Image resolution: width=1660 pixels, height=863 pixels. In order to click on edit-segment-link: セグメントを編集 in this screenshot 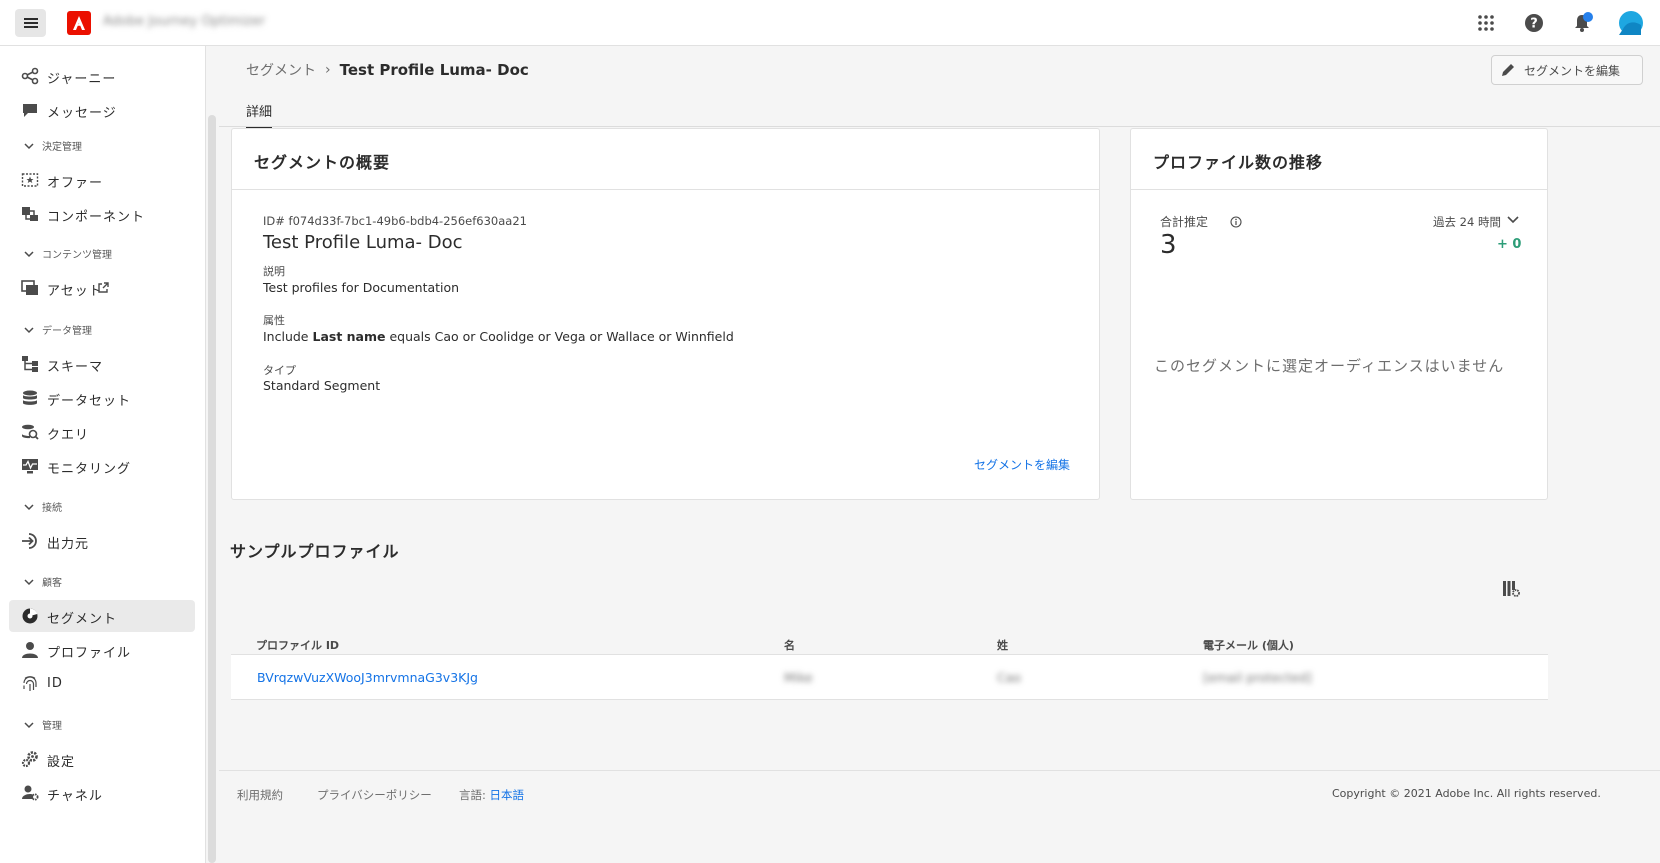, I will do `click(1022, 464)`.